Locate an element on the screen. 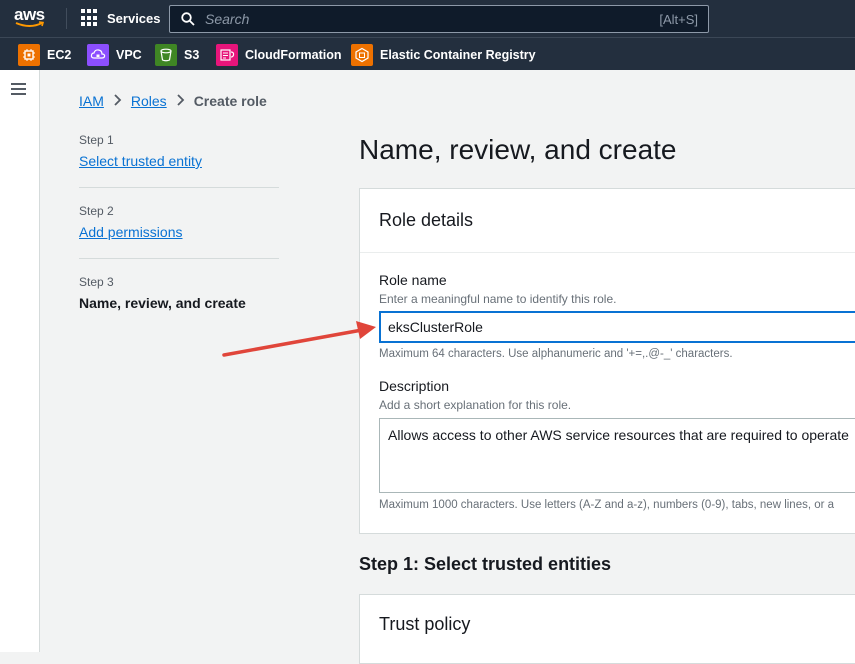  favorite-s3: S3 is located at coordinates (177, 55).